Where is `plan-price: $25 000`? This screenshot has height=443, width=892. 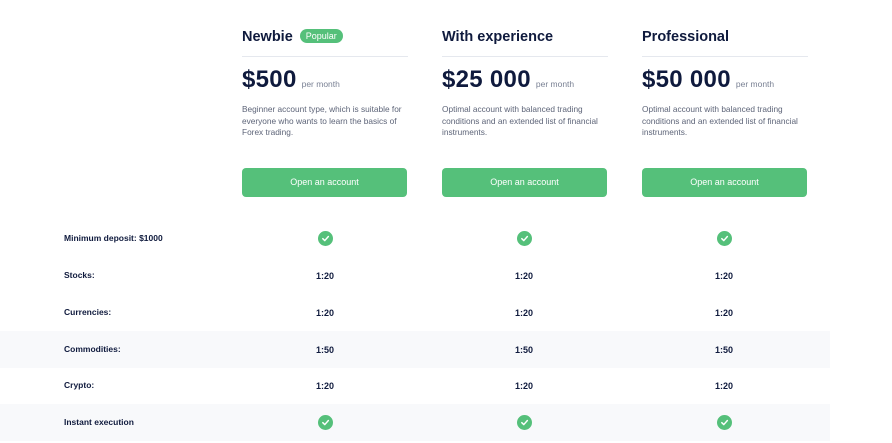
plan-price: $25 000 is located at coordinates (486, 79).